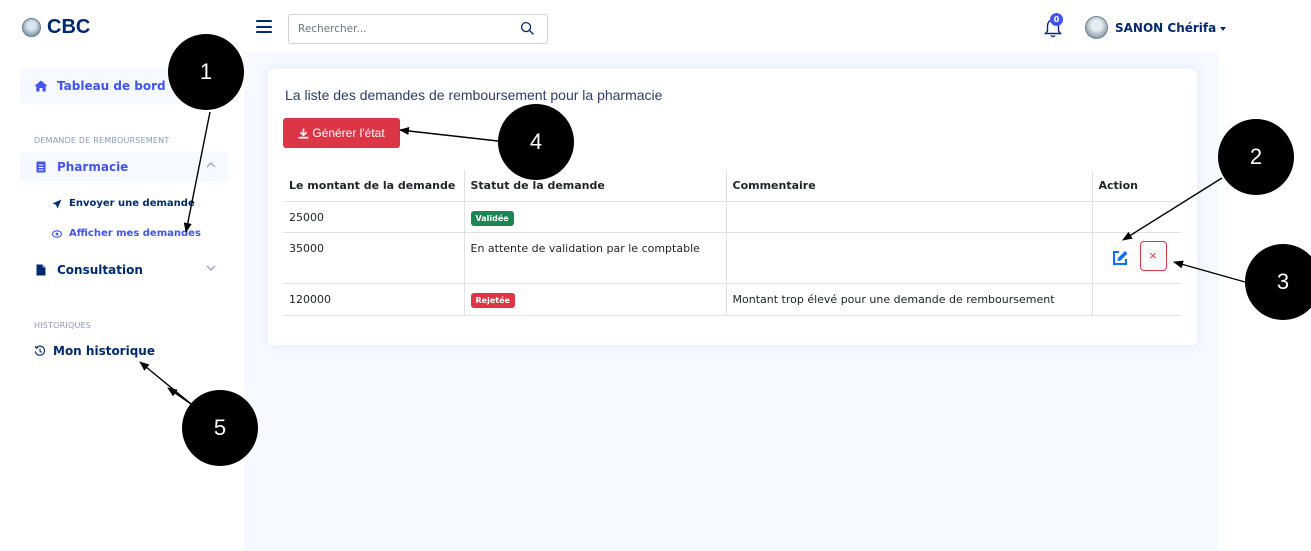 The width and height of the screenshot is (1311, 551). I want to click on annotation-callout-4: 4, so click(536, 142).